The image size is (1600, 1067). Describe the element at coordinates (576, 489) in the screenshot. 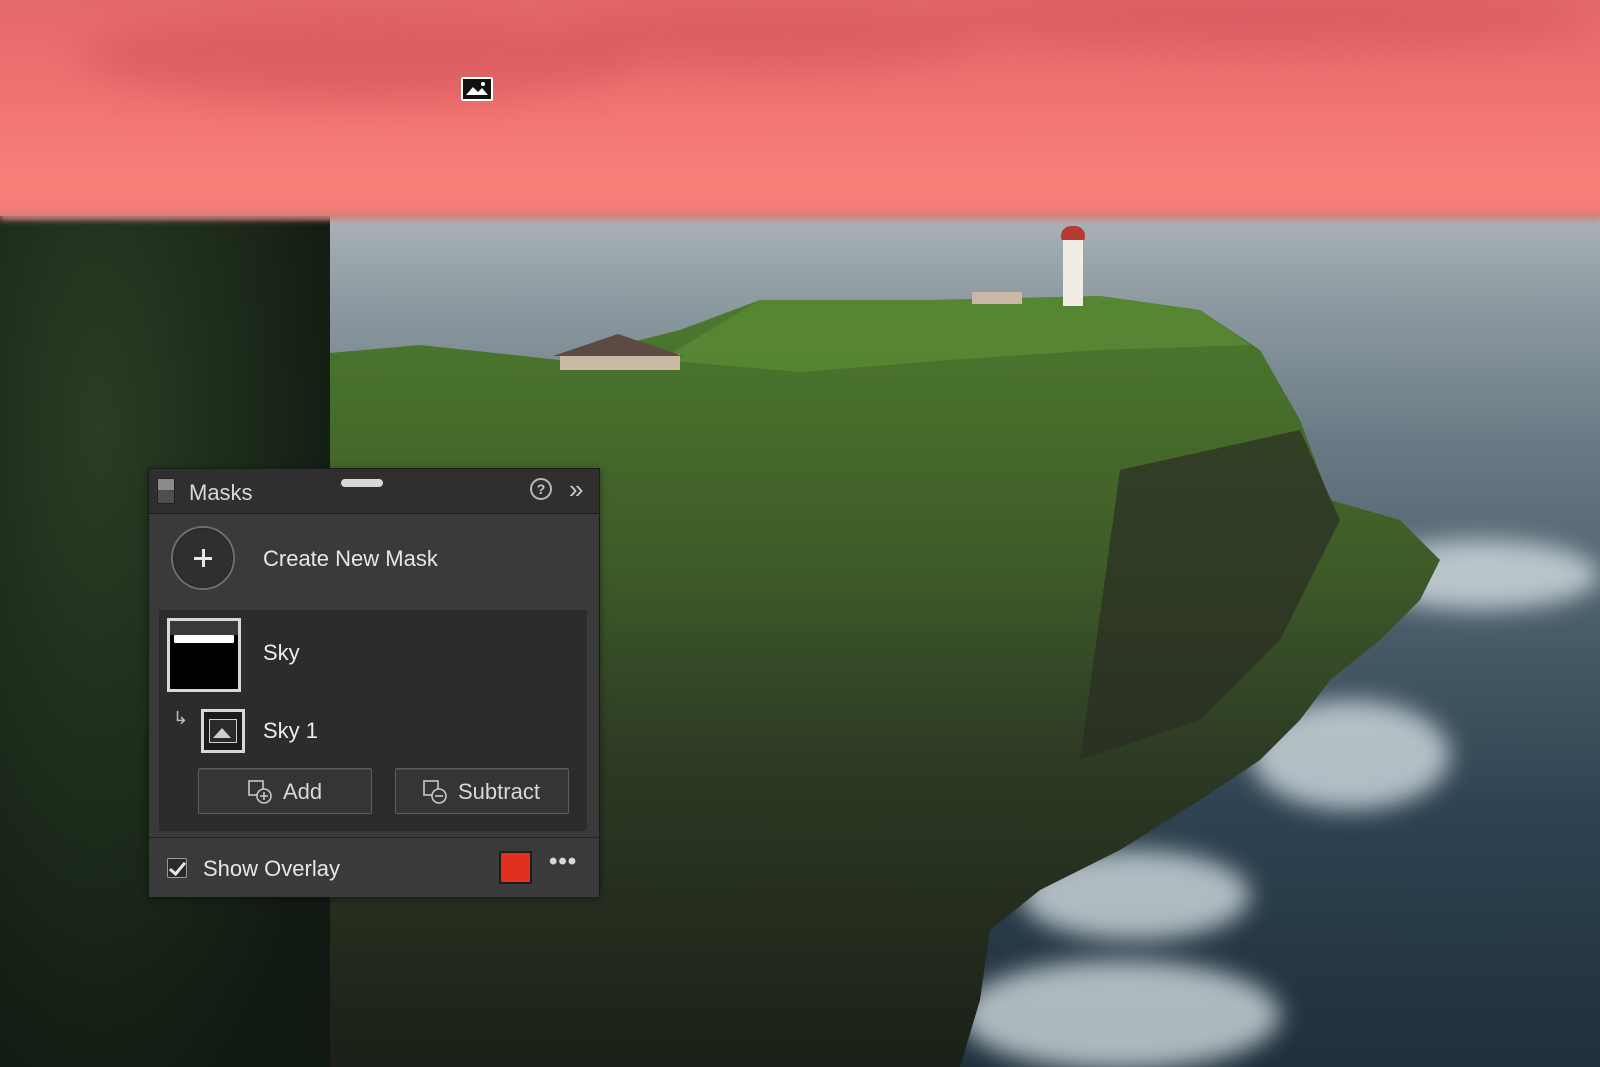

I see `collapse-panel-icon: »` at that location.